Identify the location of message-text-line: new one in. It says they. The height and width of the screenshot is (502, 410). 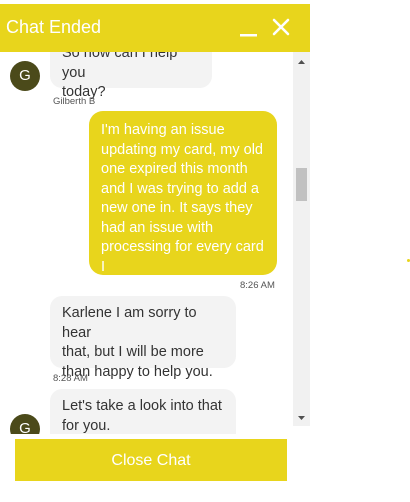
(177, 208).